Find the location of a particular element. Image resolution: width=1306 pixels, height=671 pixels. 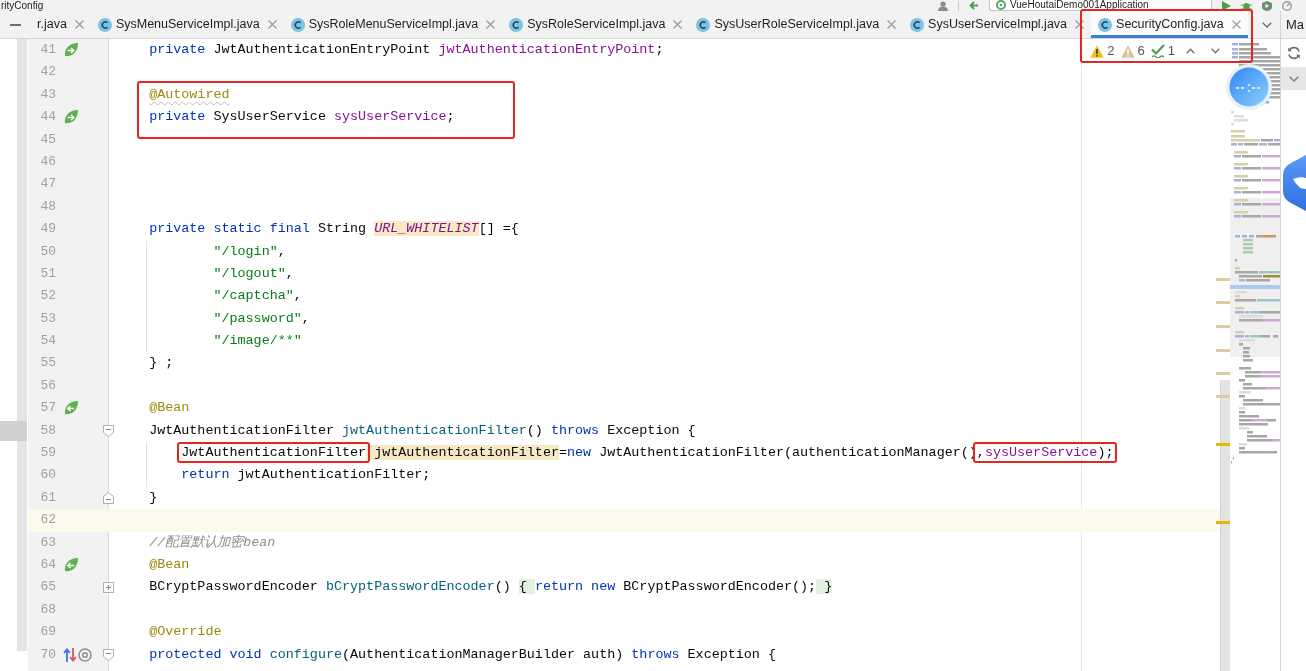

code-line: } is located at coordinates (153, 497).